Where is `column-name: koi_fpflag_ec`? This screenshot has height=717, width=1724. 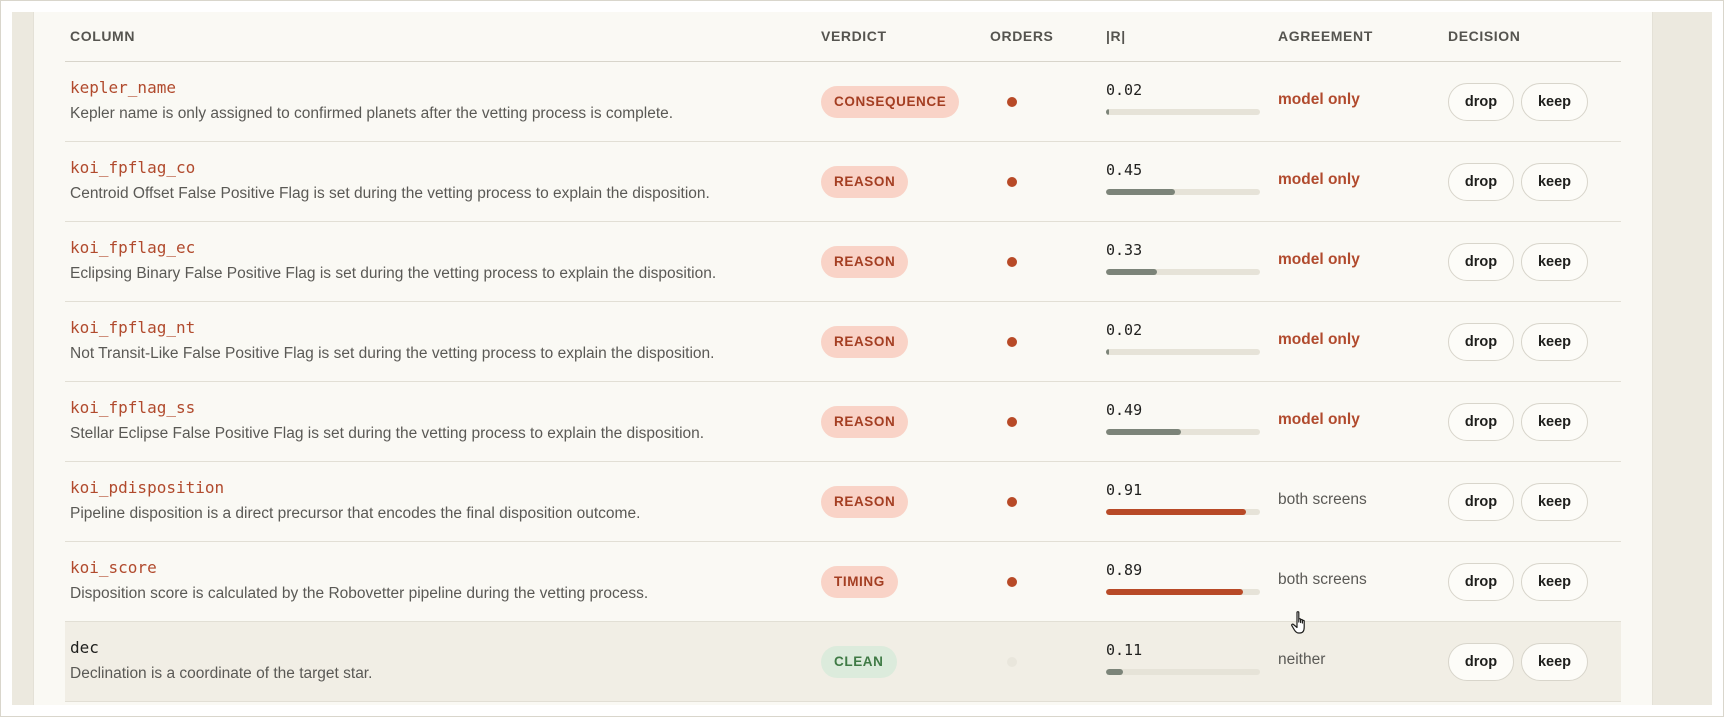 column-name: koi_fpflag_ec is located at coordinates (133, 247).